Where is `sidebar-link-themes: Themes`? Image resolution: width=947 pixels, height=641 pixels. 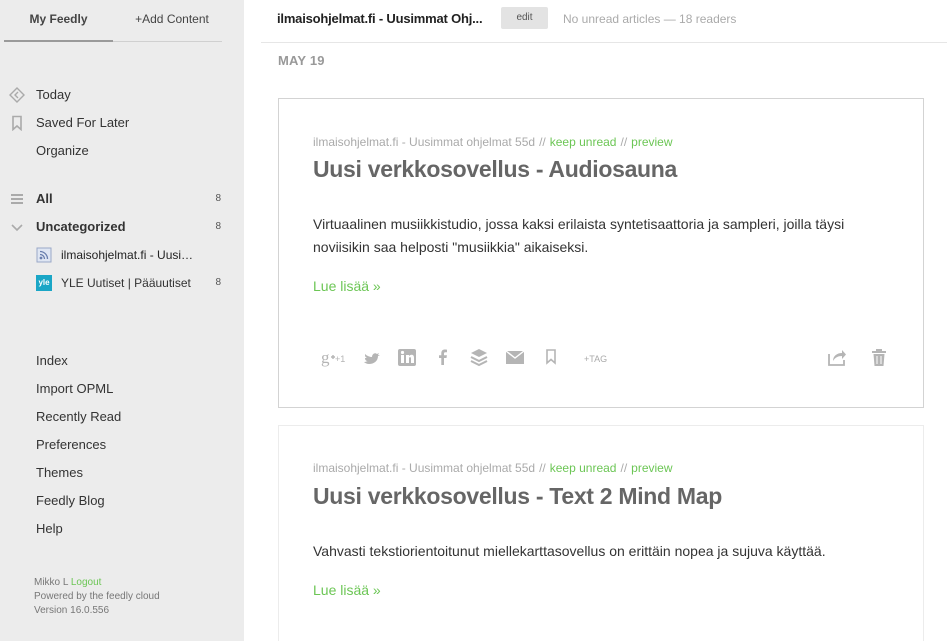
sidebar-link-themes: Themes is located at coordinates (59, 472).